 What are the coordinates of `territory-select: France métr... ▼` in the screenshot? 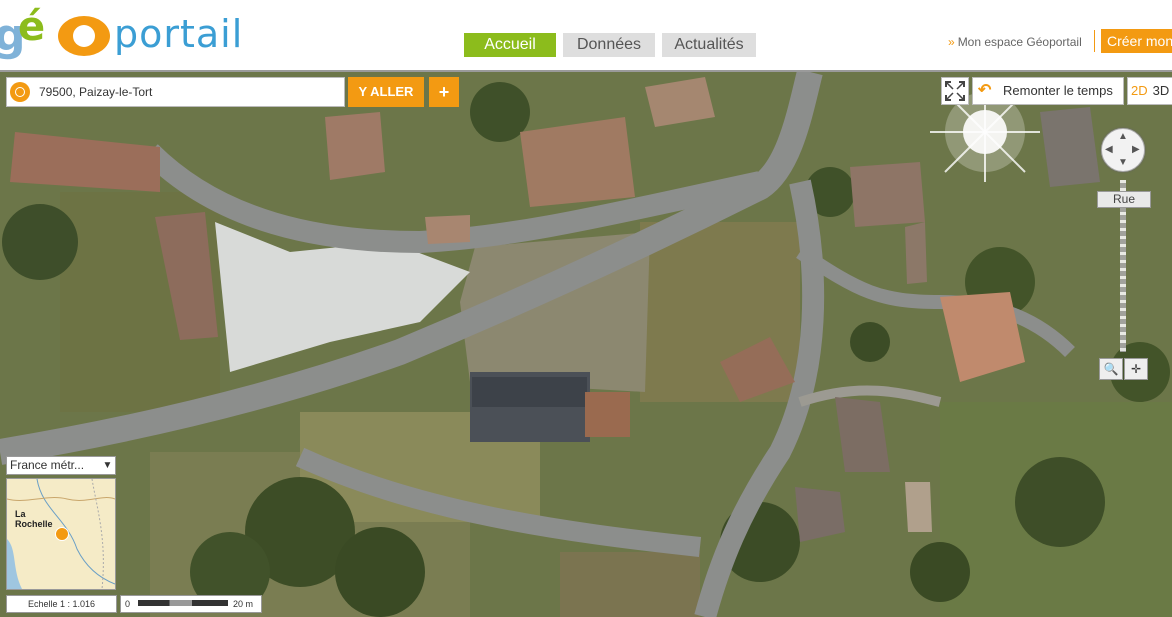 It's located at (61, 465).